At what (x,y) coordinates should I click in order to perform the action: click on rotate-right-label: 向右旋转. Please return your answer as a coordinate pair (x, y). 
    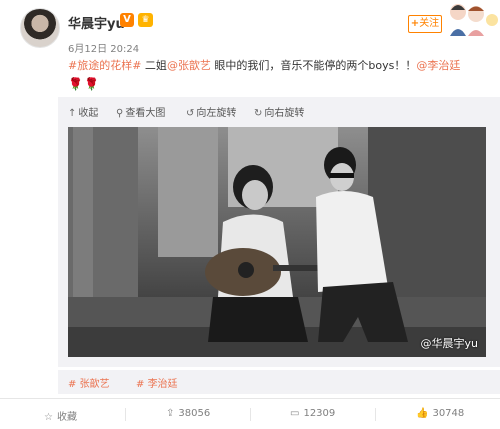
    Looking at the image, I should click on (284, 113).